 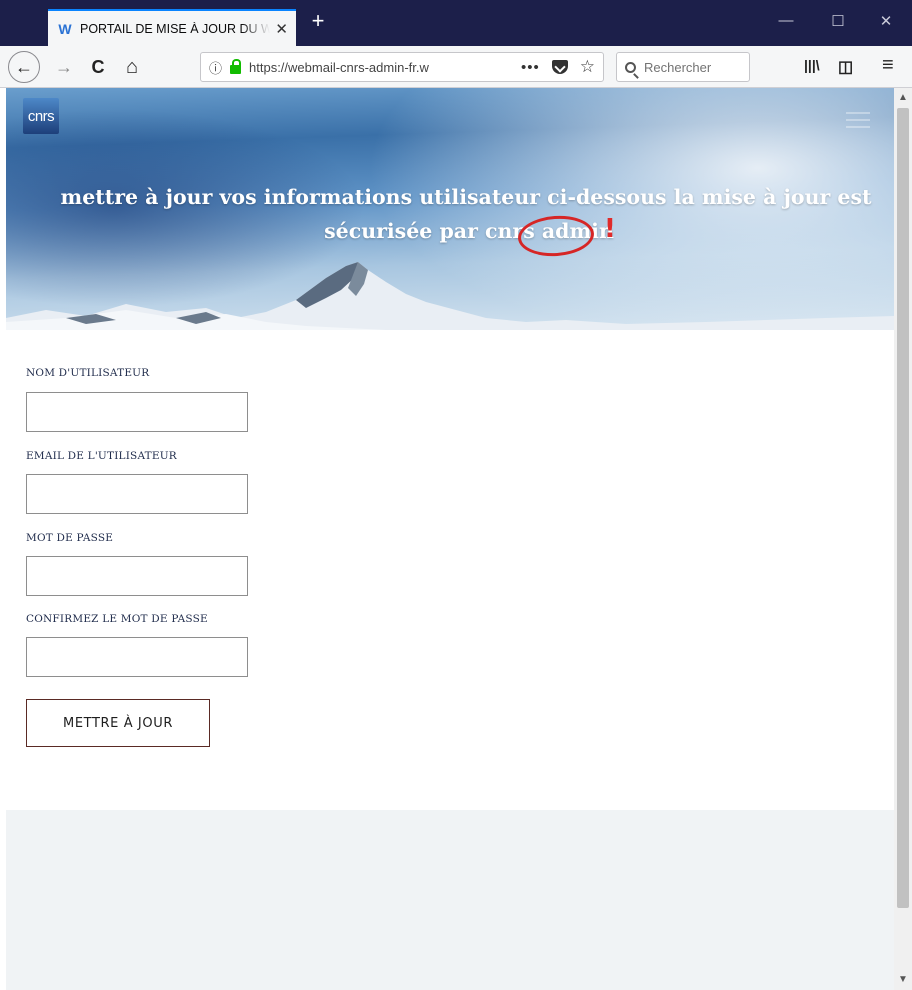 What do you see at coordinates (137, 412) in the screenshot?
I see `username-input` at bounding box center [137, 412].